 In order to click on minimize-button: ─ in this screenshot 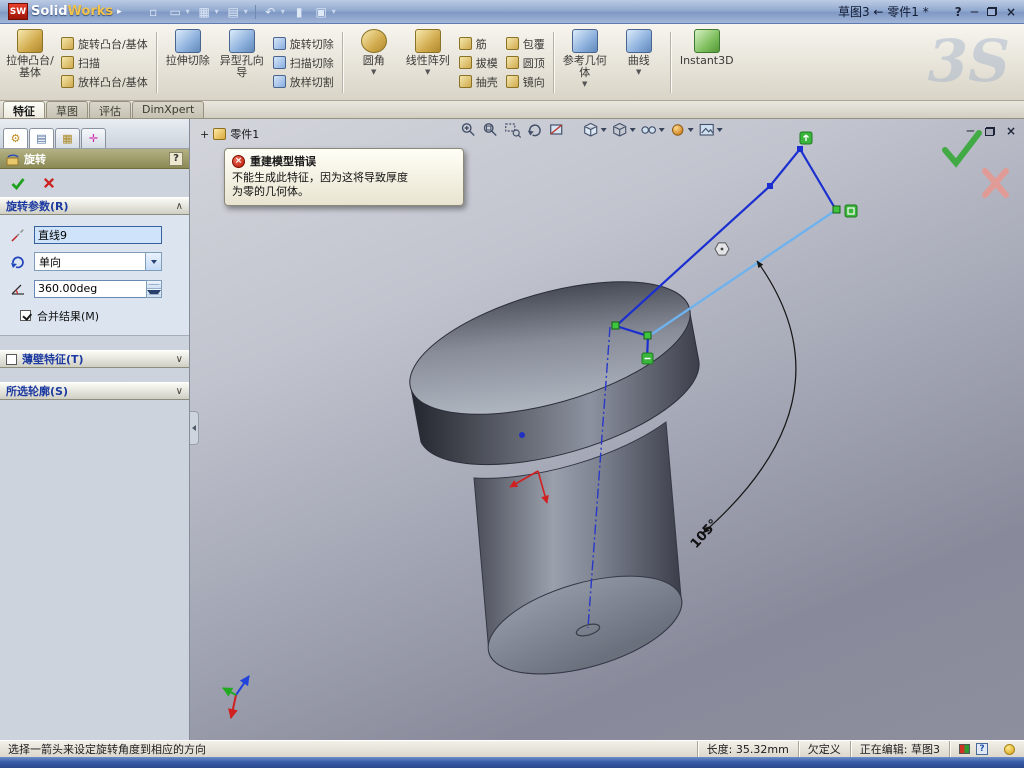, I will do `click(974, 12)`.